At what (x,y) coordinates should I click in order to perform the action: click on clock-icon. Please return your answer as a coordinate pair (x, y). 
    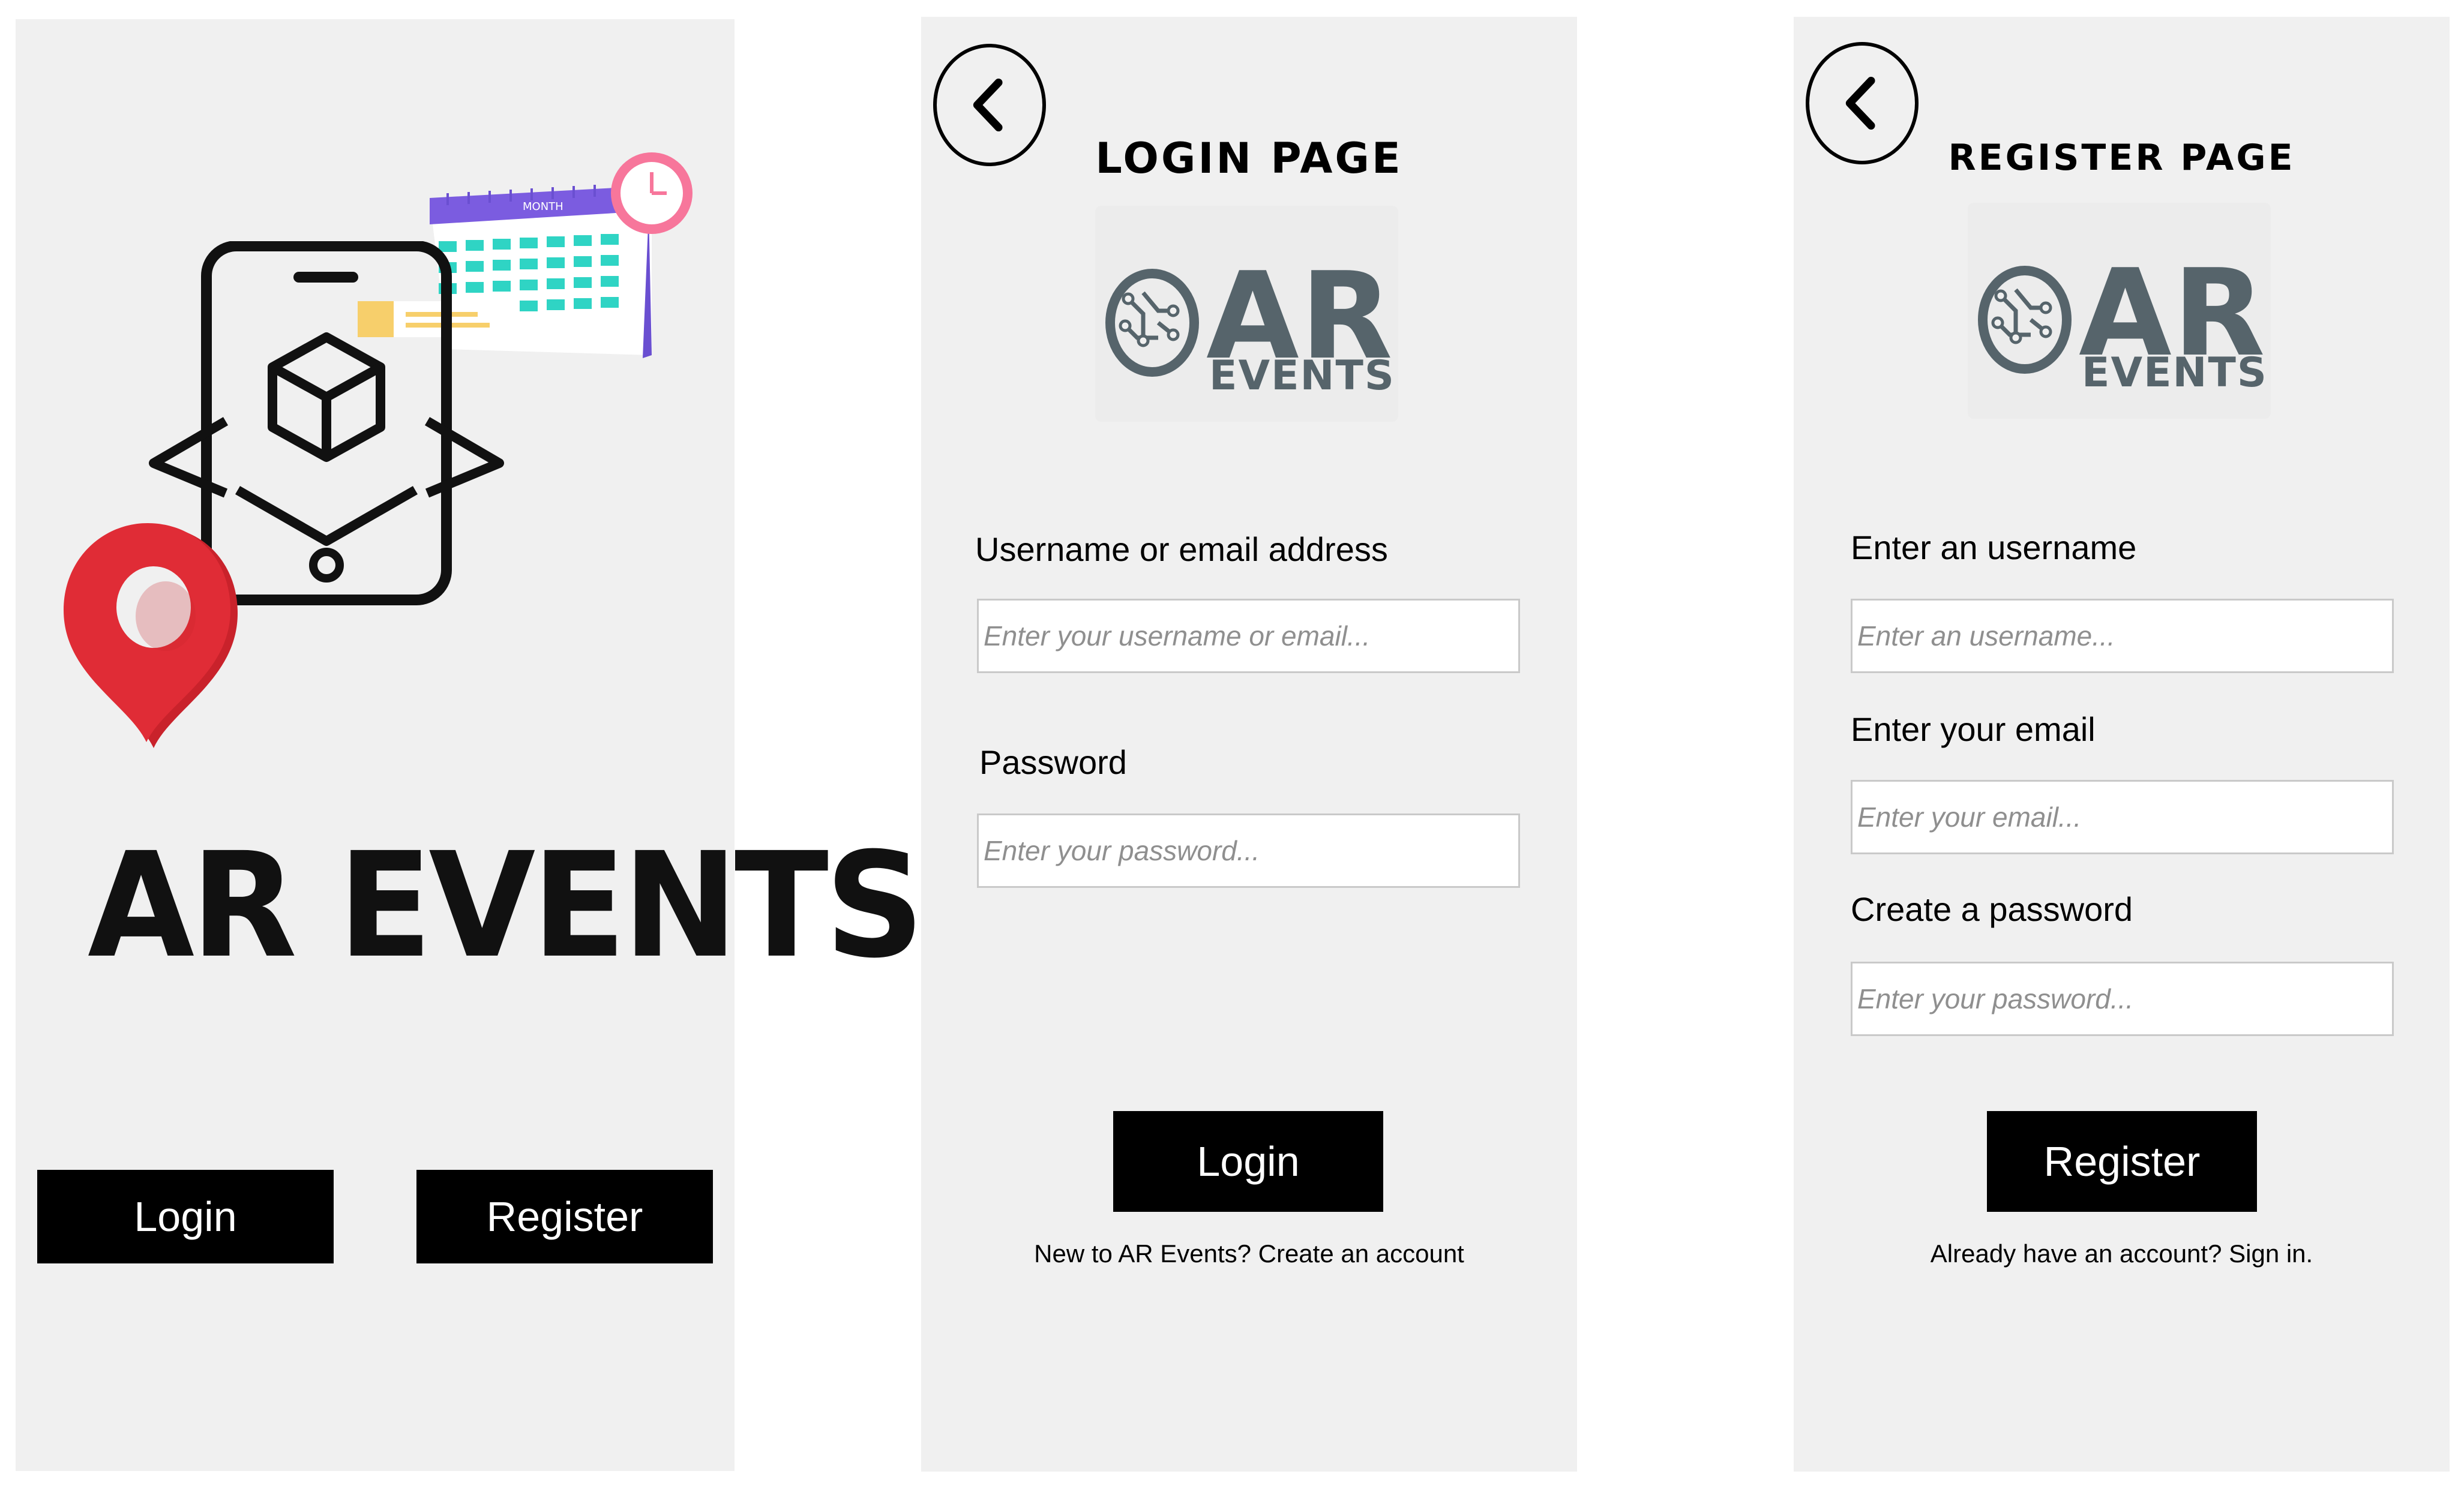
    Looking at the image, I should click on (652, 193).